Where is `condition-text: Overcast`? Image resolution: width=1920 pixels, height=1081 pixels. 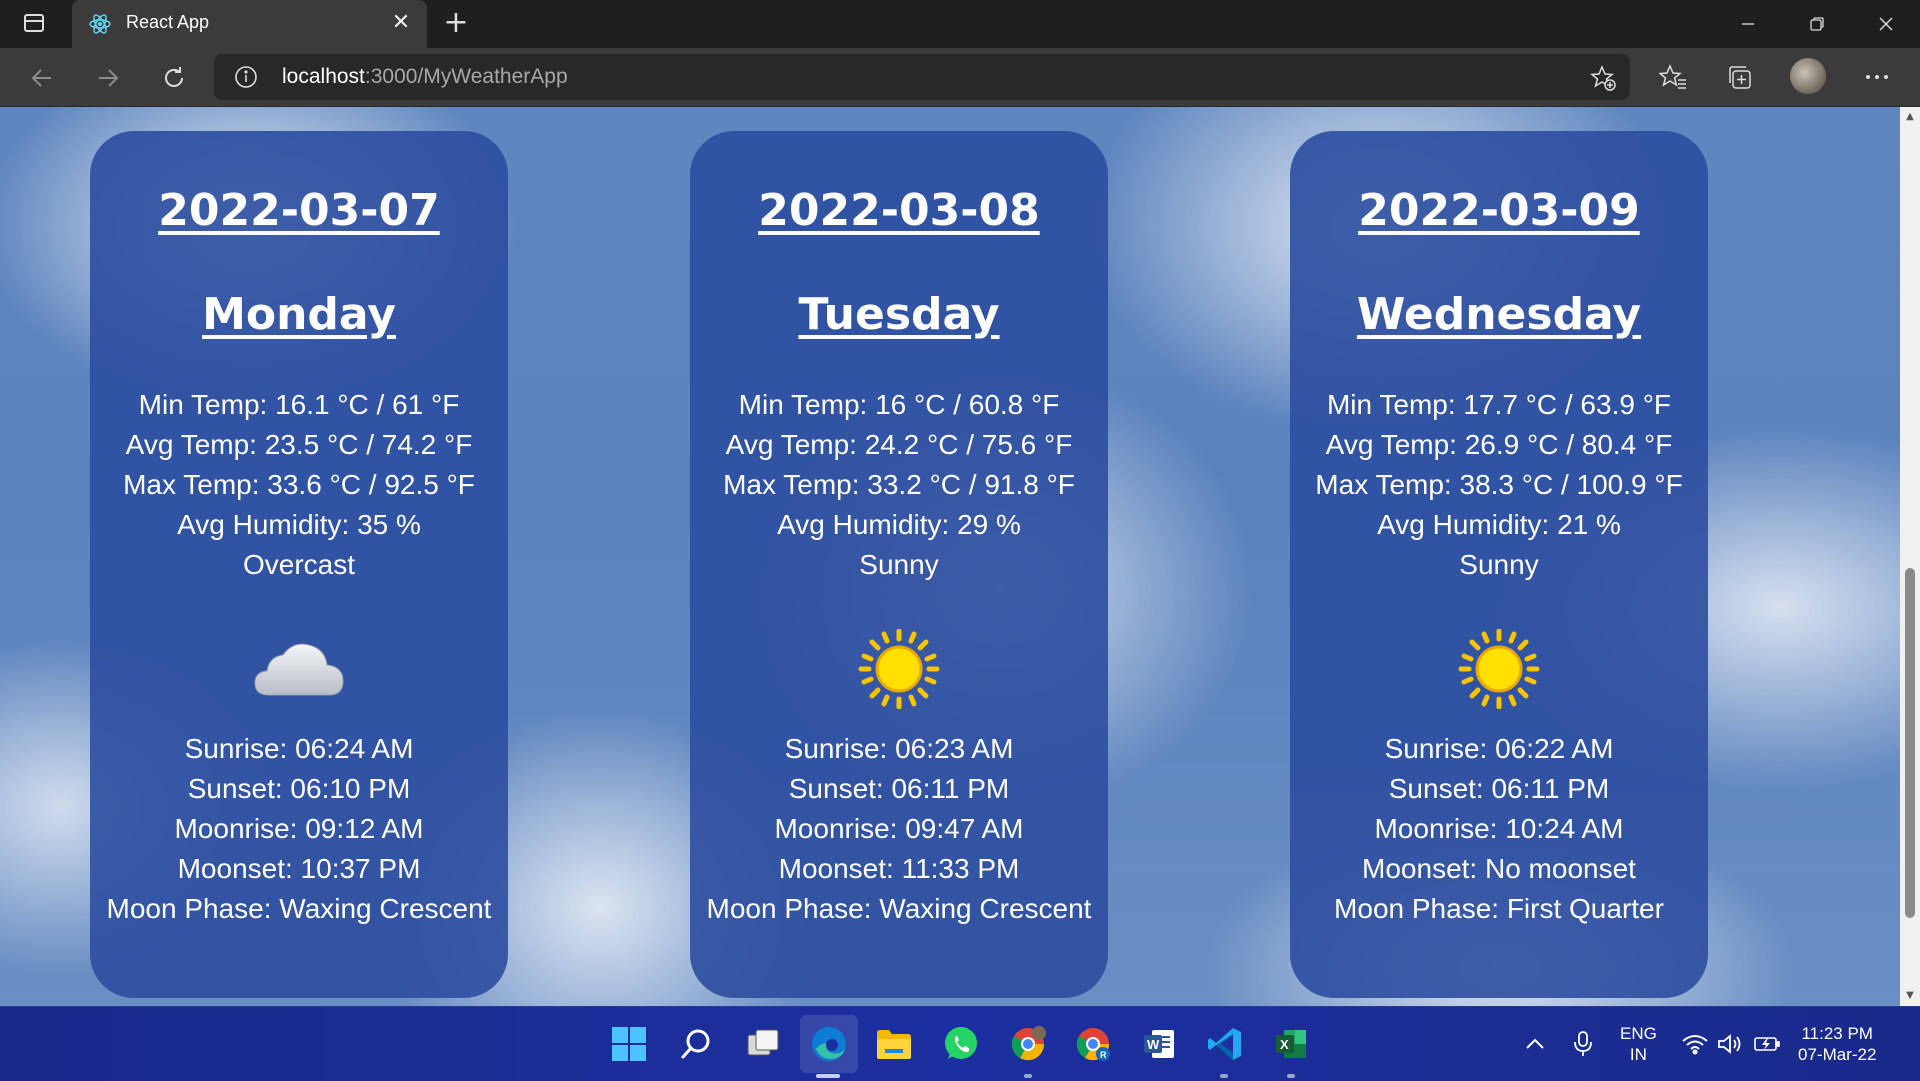 condition-text: Overcast is located at coordinates (299, 564).